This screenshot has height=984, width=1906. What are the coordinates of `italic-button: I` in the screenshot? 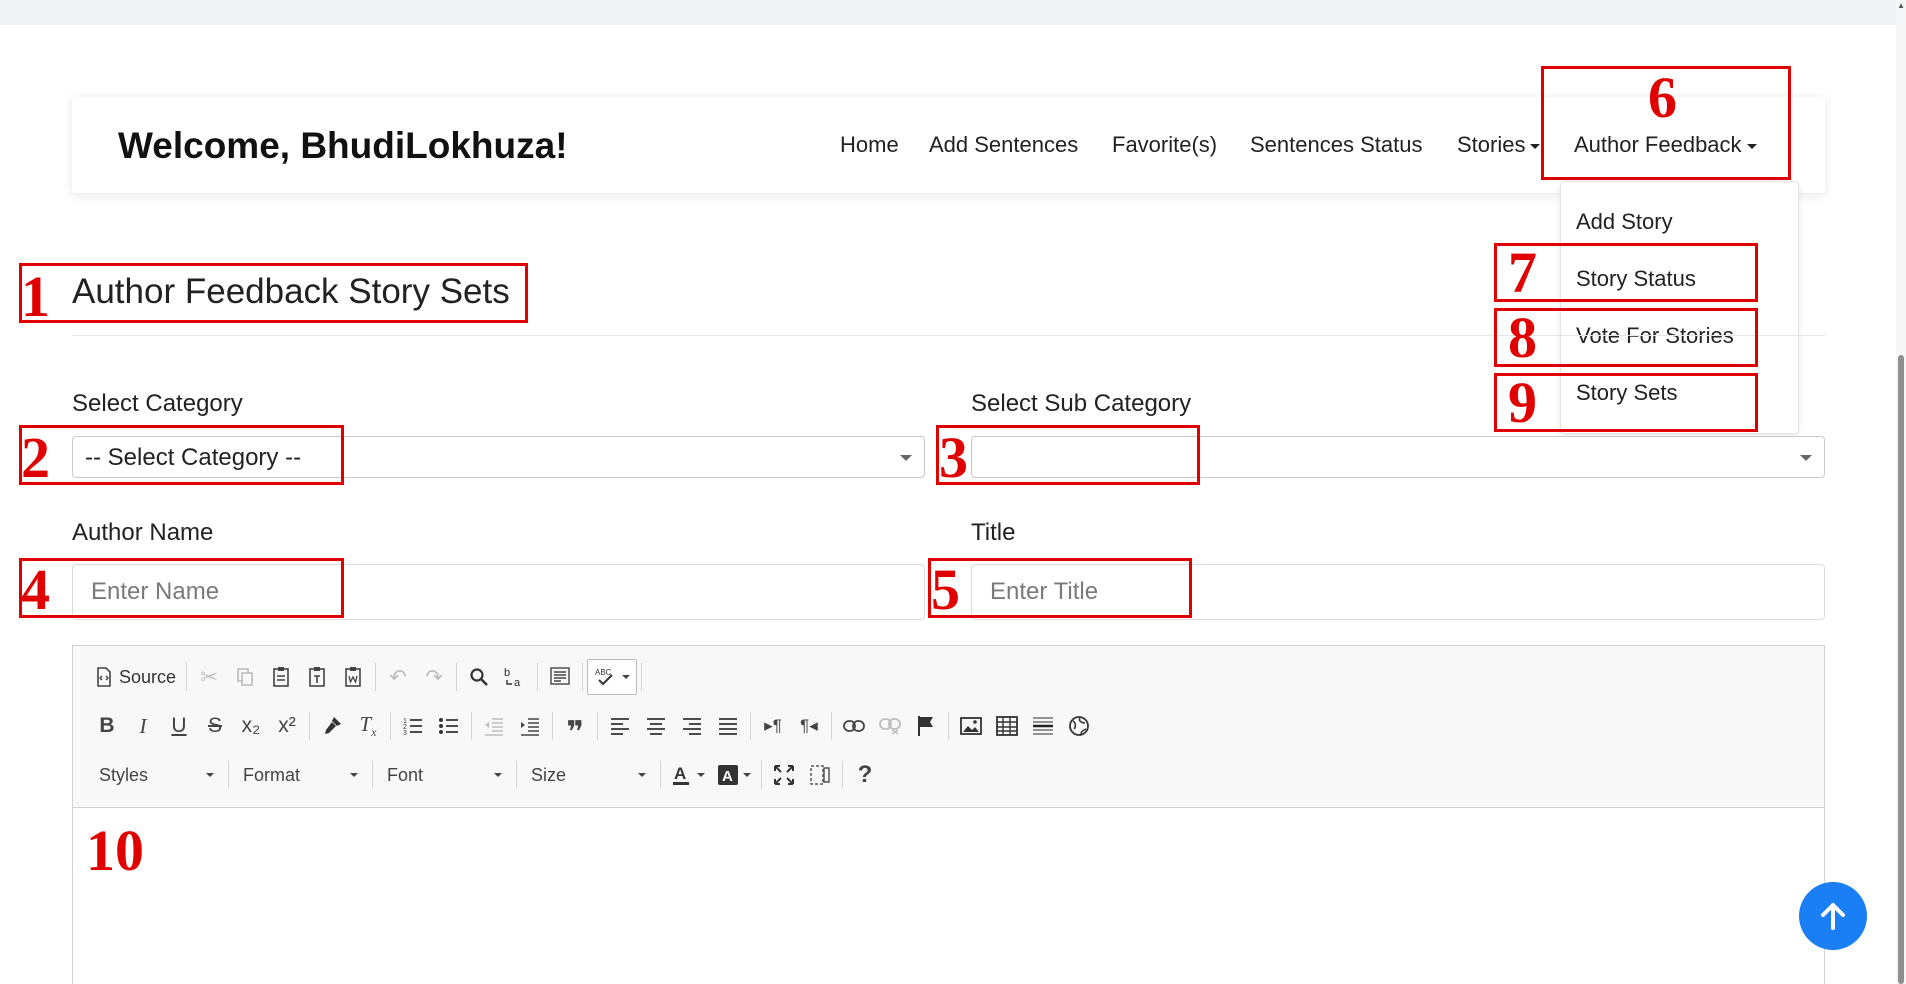 It's located at (143, 726).